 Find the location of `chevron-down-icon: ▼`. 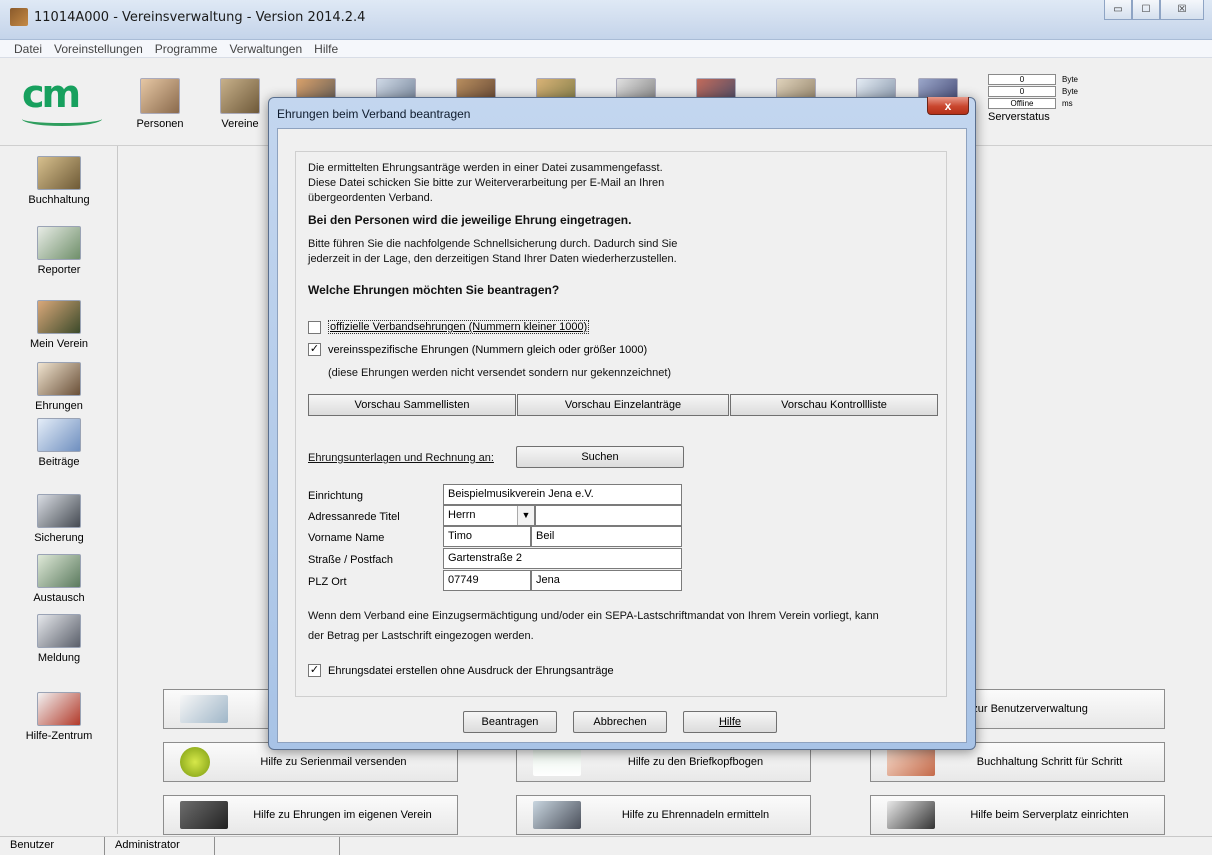

chevron-down-icon: ▼ is located at coordinates (525, 515).